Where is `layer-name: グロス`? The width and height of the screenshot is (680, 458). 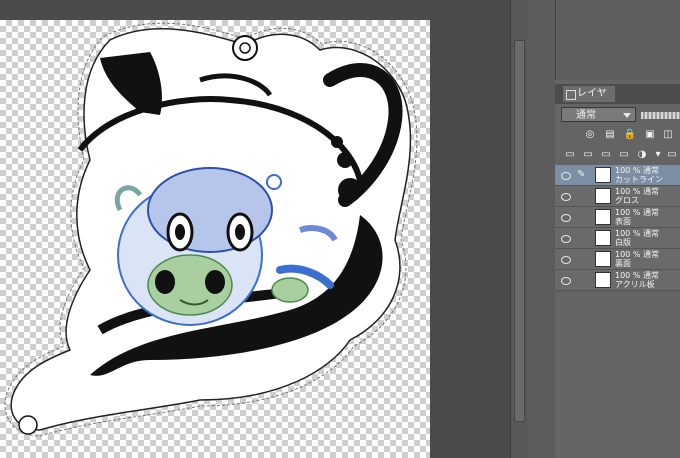
layer-name: グロス is located at coordinates (627, 200).